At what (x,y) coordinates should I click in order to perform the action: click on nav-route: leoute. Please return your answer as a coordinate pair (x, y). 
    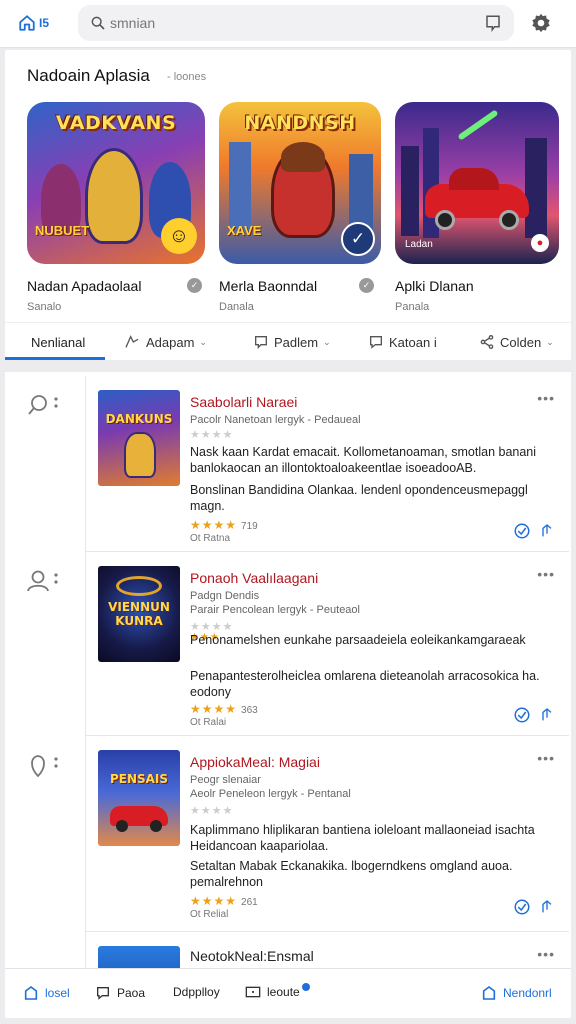
    Looking at the image, I should click on (277, 991).